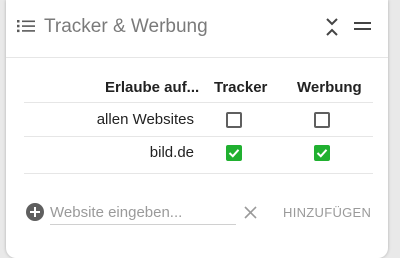 The height and width of the screenshot is (258, 400). I want to click on column-header-werbung: Werbung, so click(329, 87).